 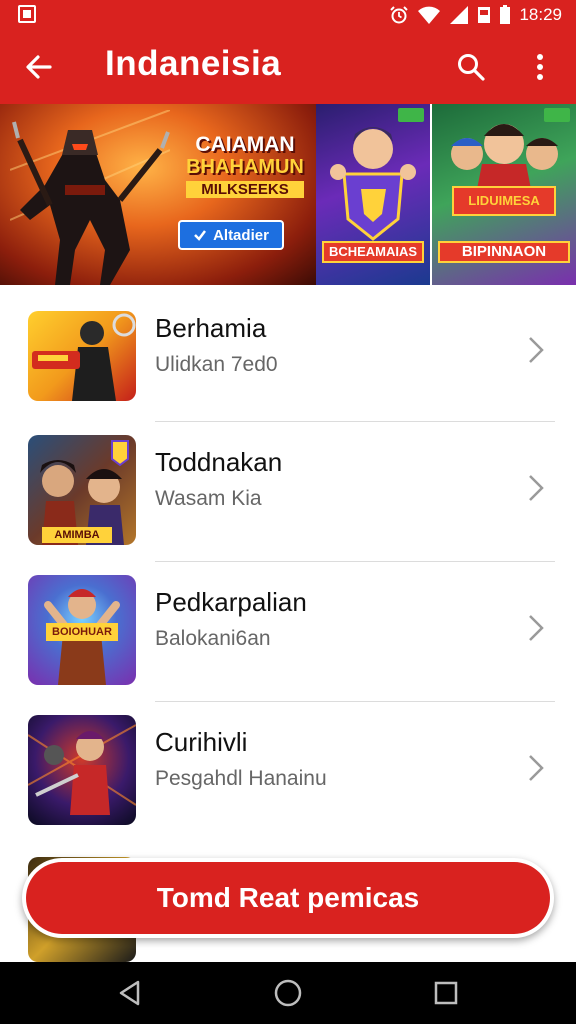 What do you see at coordinates (77, 535) in the screenshot?
I see `thumb-label: AMIMBA` at bounding box center [77, 535].